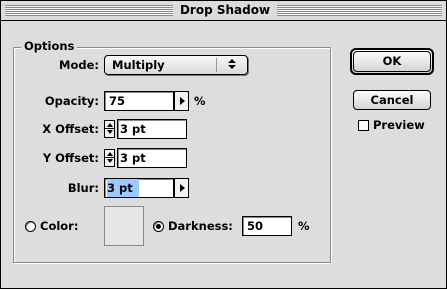 The height and width of the screenshot is (290, 447). Describe the element at coordinates (30, 226) in the screenshot. I see `color-radio` at that location.